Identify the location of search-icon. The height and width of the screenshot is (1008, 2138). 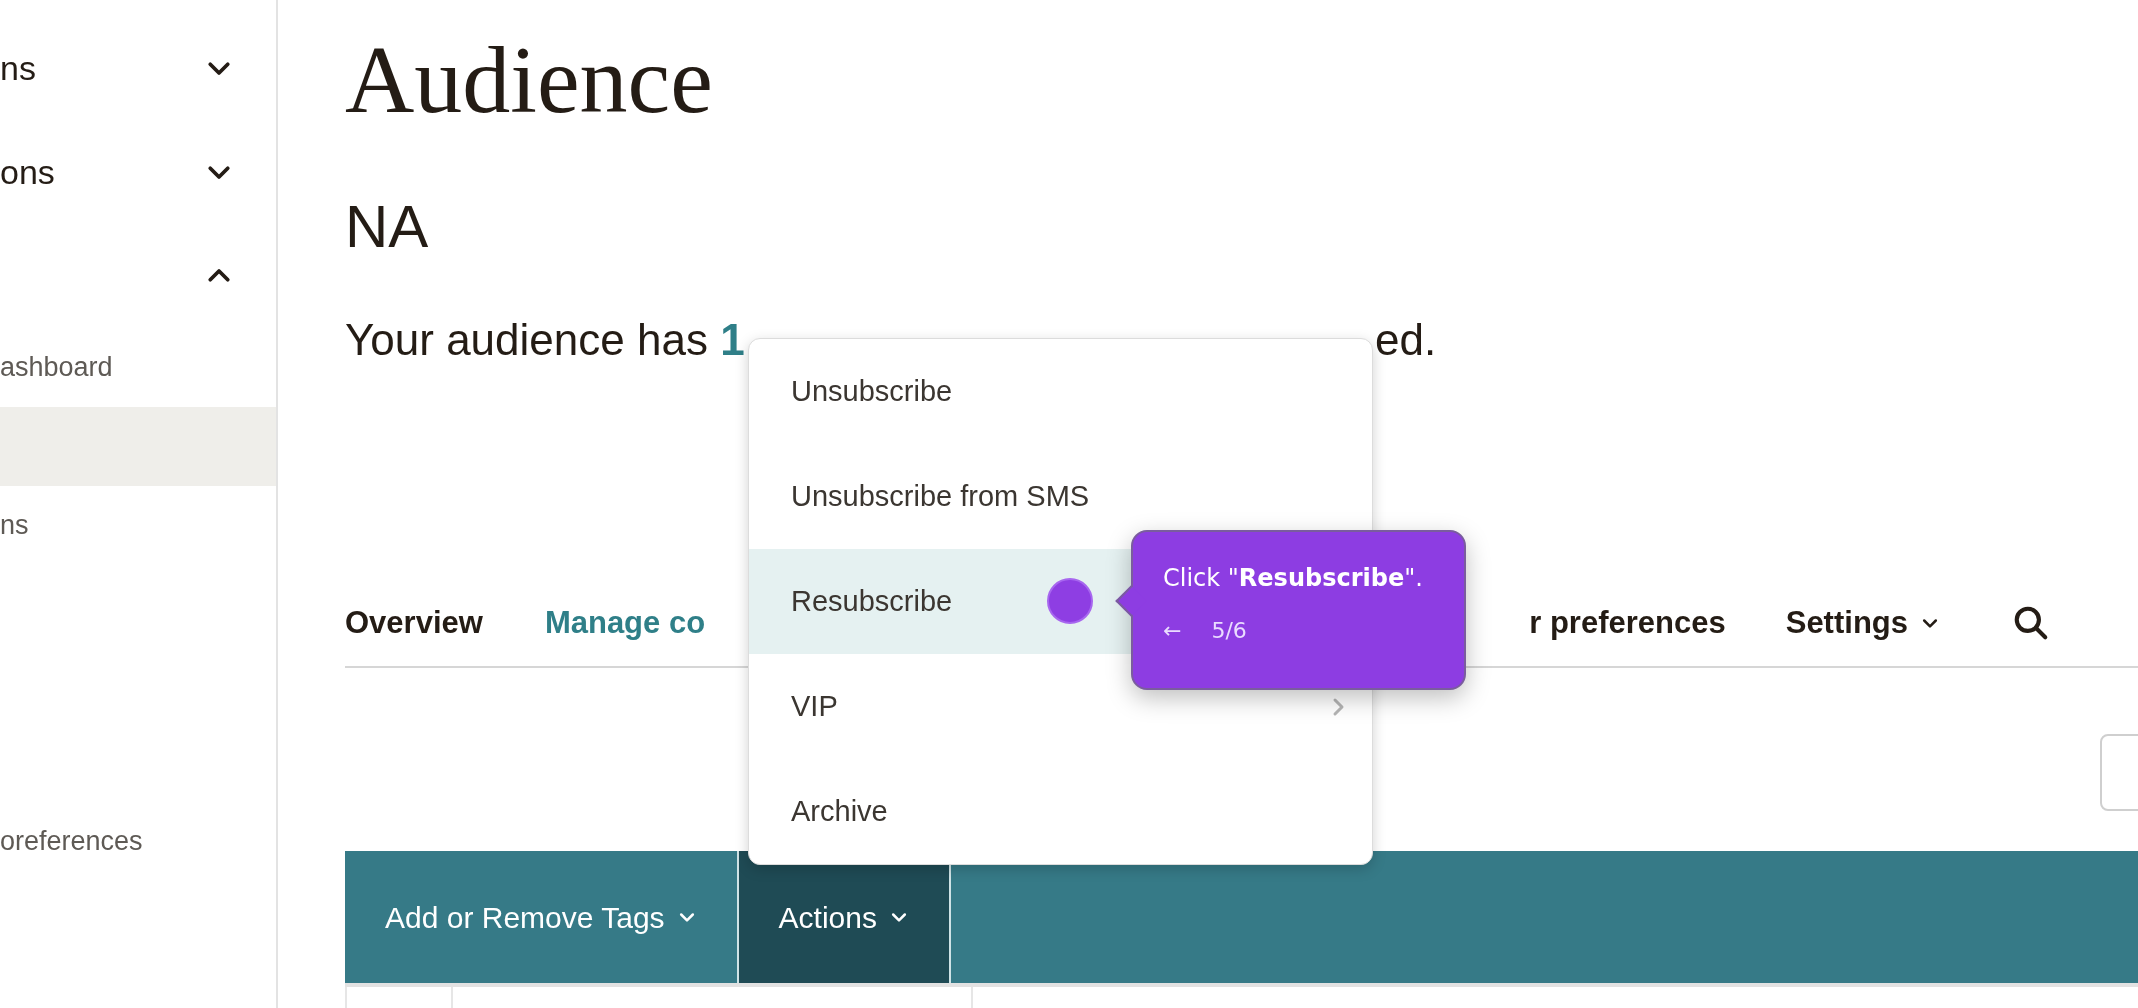
(2031, 623).